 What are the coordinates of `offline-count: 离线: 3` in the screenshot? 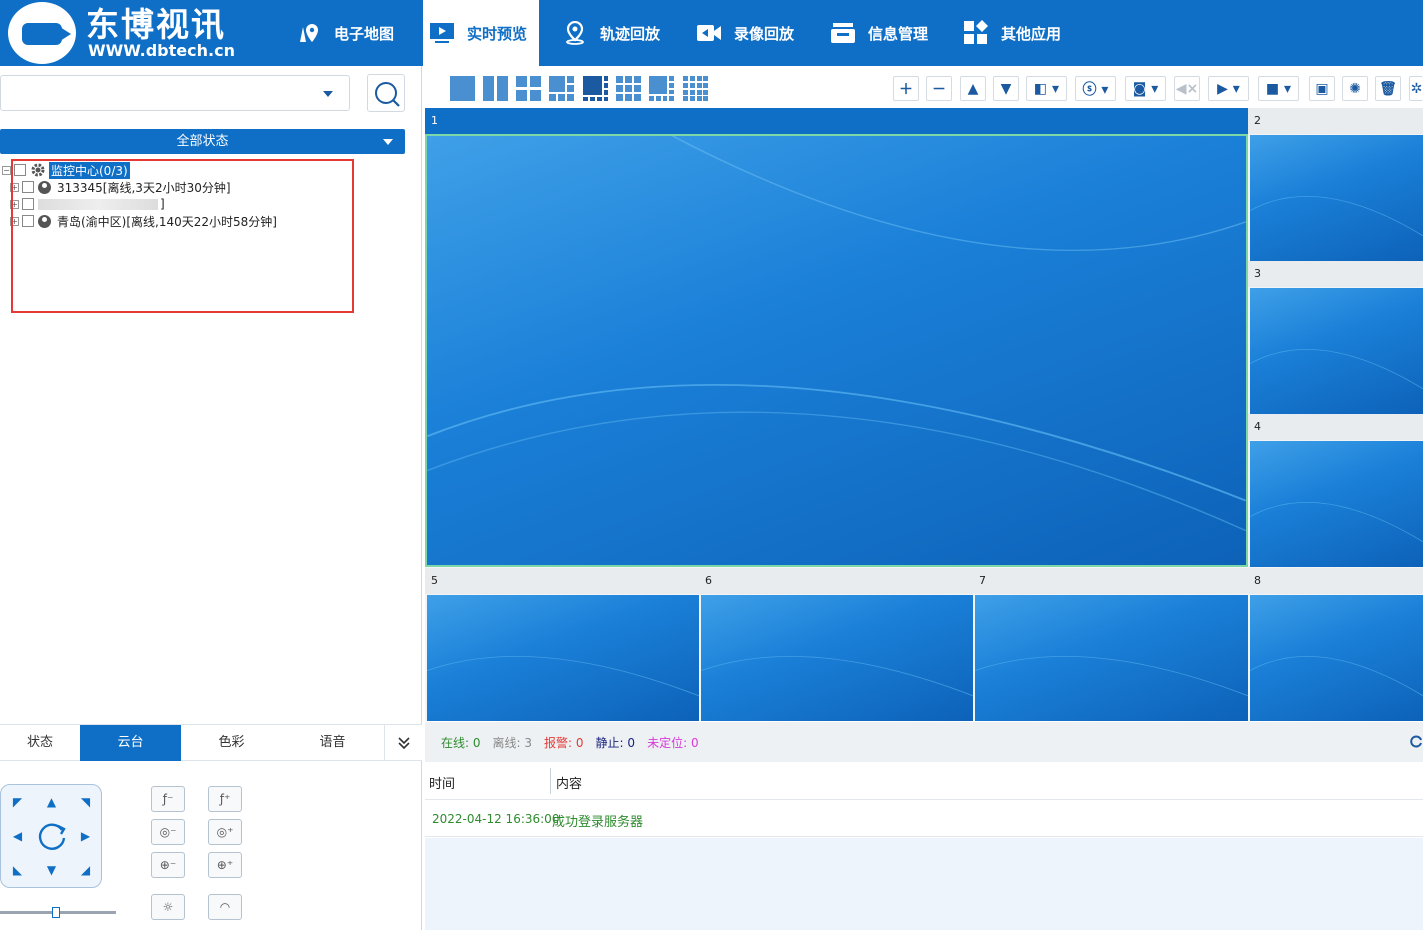 It's located at (512, 742).